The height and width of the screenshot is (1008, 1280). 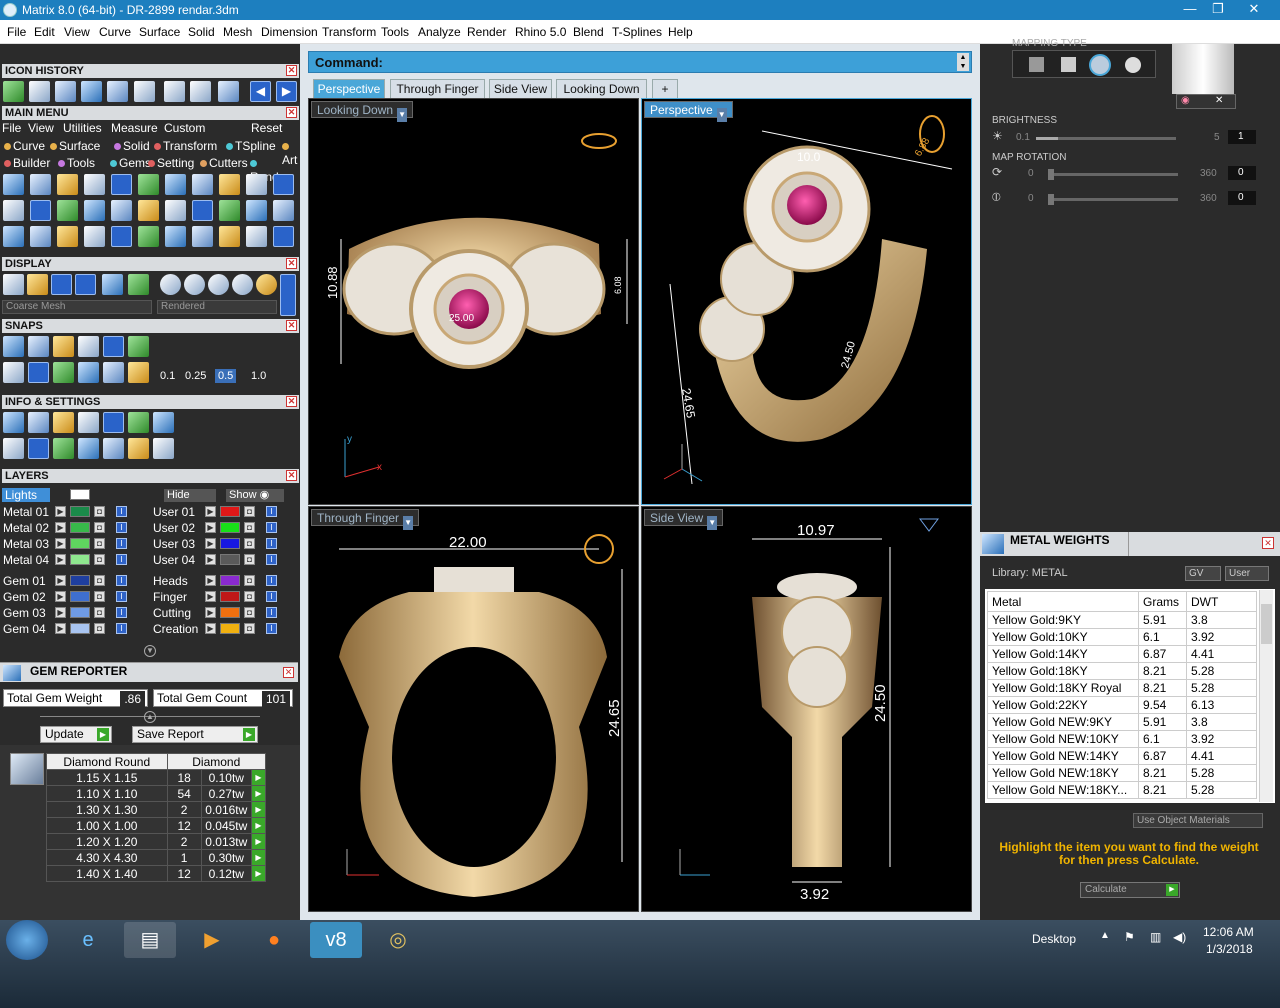 What do you see at coordinates (1106, 138) in the screenshot?
I see `slider-track` at bounding box center [1106, 138].